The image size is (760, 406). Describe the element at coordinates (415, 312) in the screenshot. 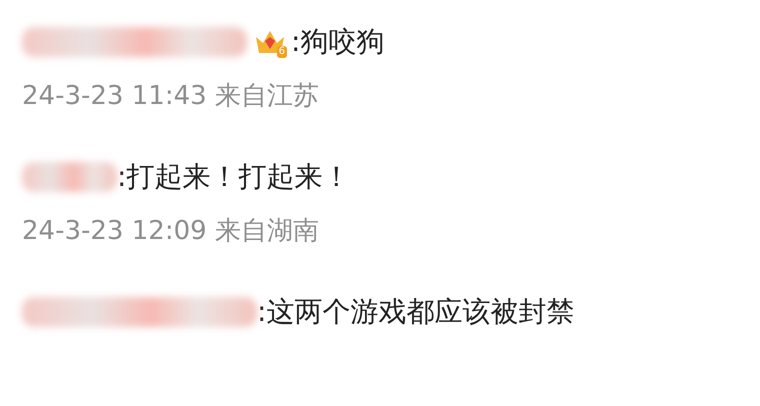

I see `comment-text: :这两个游戏都应该被封禁` at that location.